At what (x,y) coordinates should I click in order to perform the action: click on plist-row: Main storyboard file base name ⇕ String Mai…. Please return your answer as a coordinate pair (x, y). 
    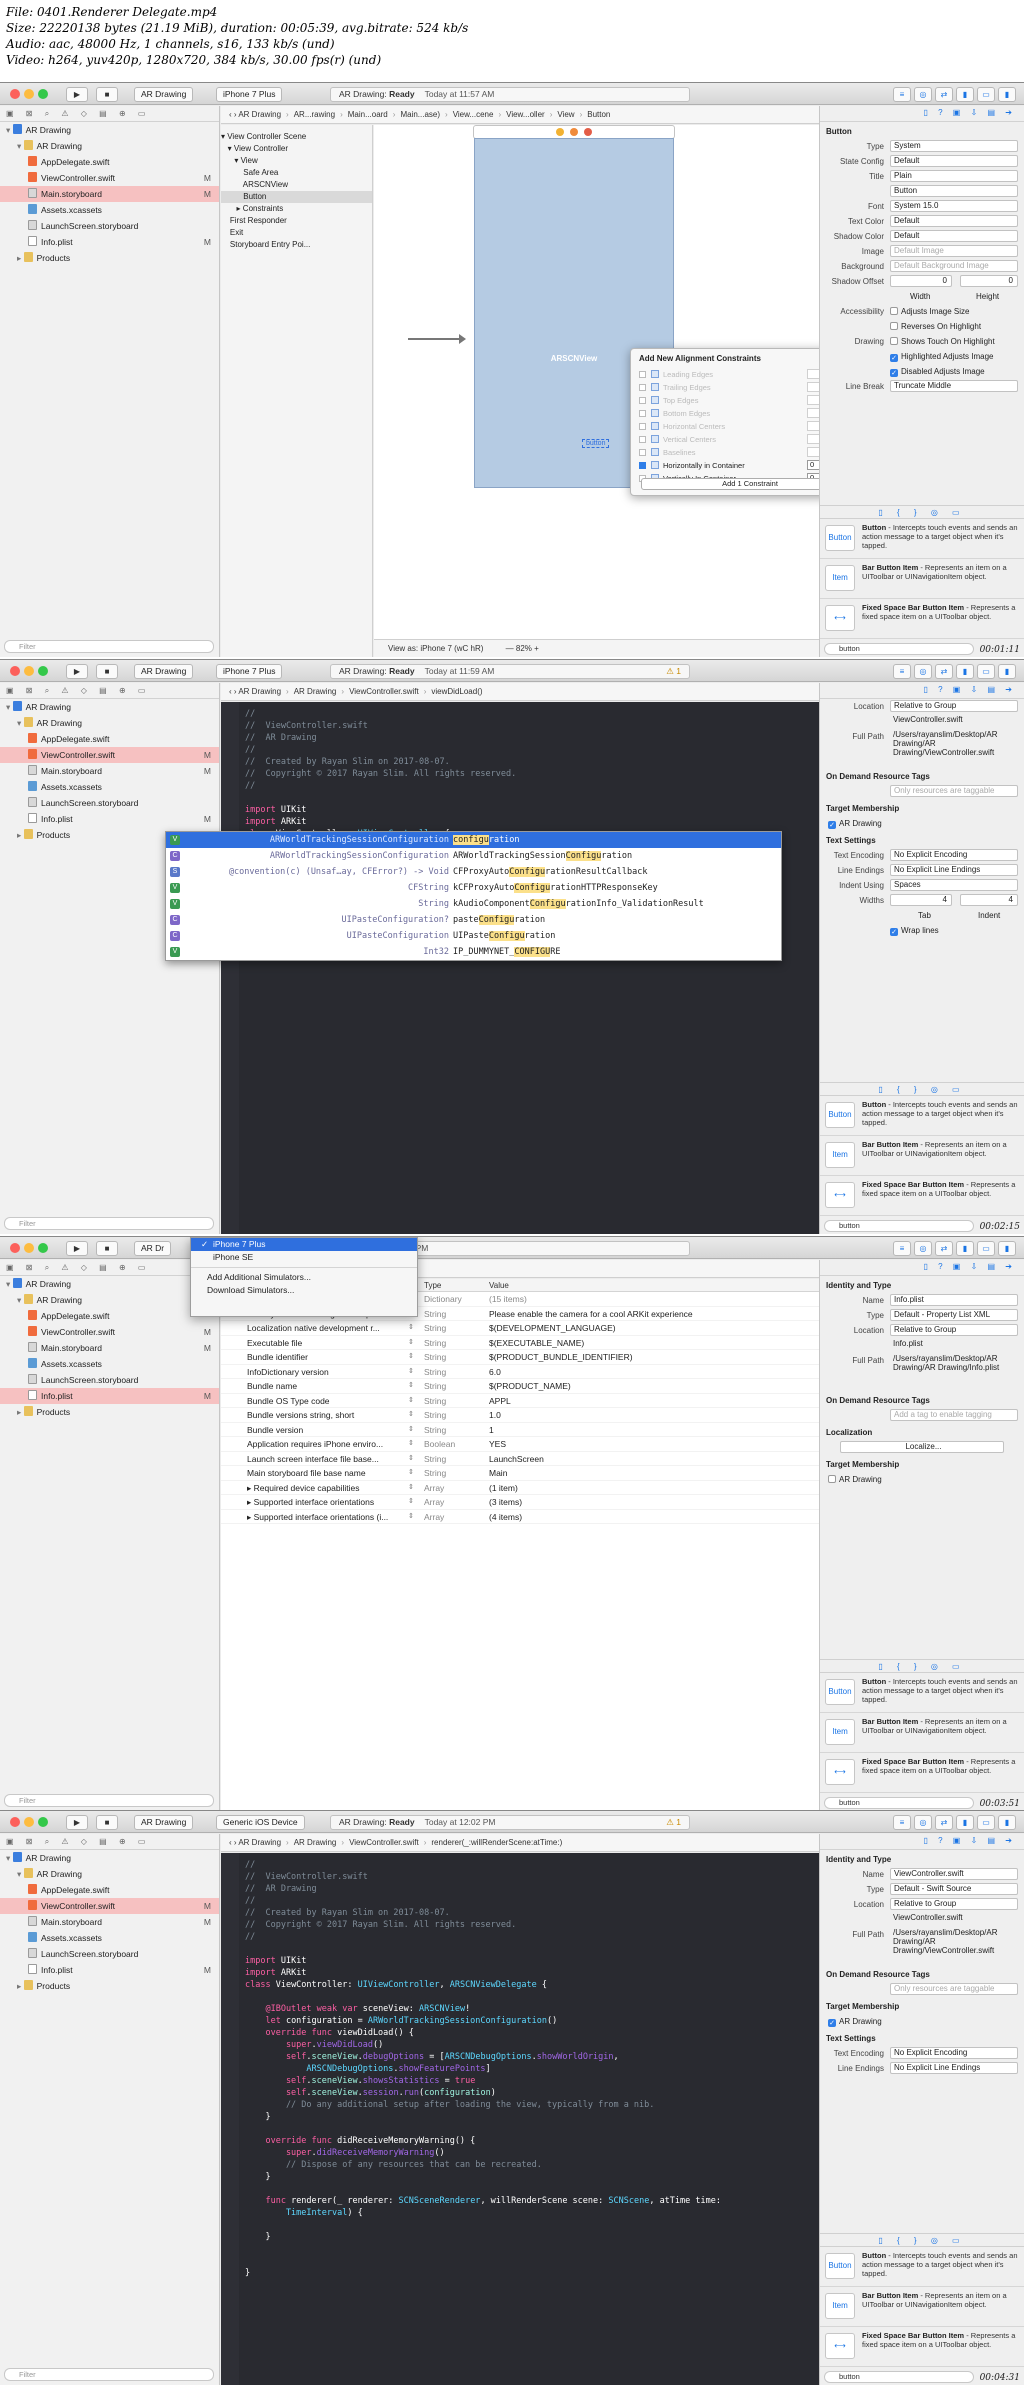
    Looking at the image, I should click on (520, 1473).